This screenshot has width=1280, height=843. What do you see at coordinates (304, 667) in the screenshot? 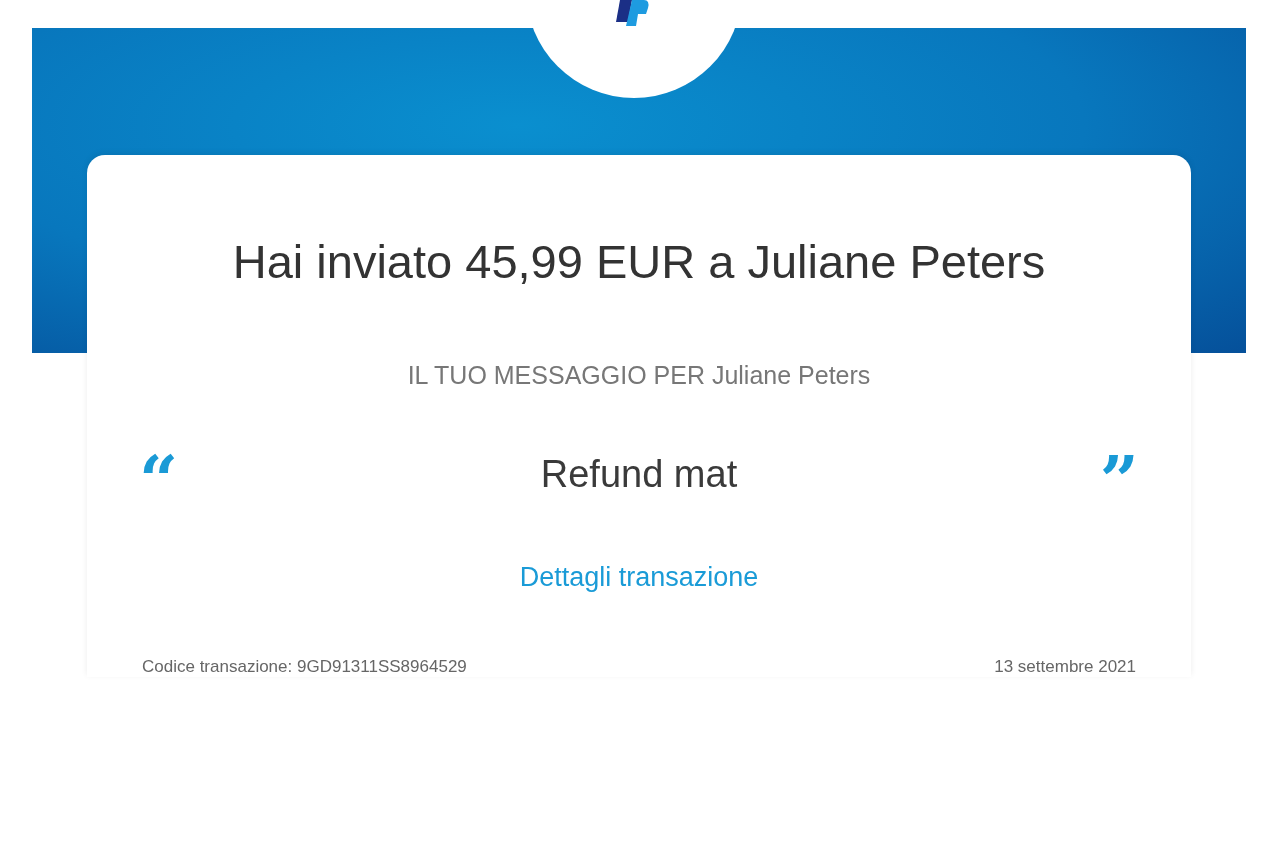
I see `transaction-code: Codice transazione: 9GD91311SS8964529` at bounding box center [304, 667].